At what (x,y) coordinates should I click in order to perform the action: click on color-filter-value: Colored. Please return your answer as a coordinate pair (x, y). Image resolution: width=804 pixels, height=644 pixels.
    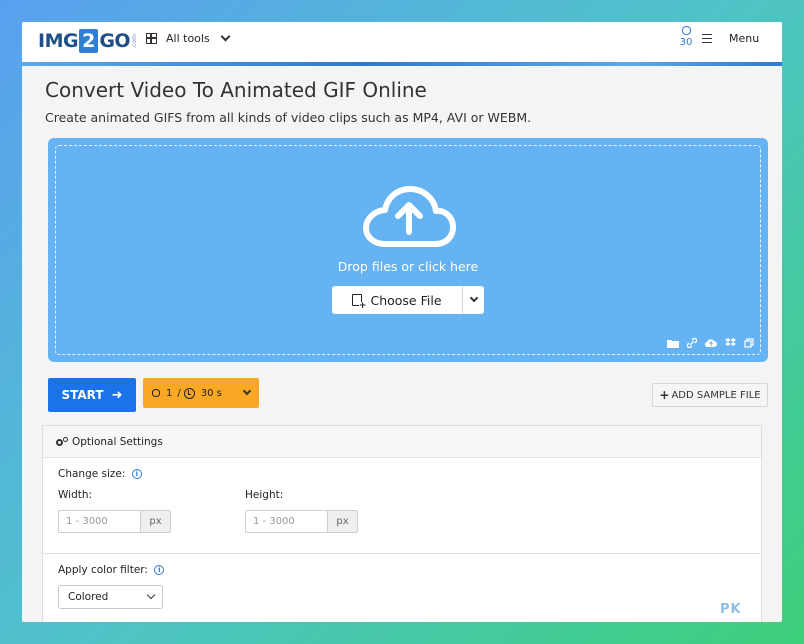
    Looking at the image, I should click on (88, 597).